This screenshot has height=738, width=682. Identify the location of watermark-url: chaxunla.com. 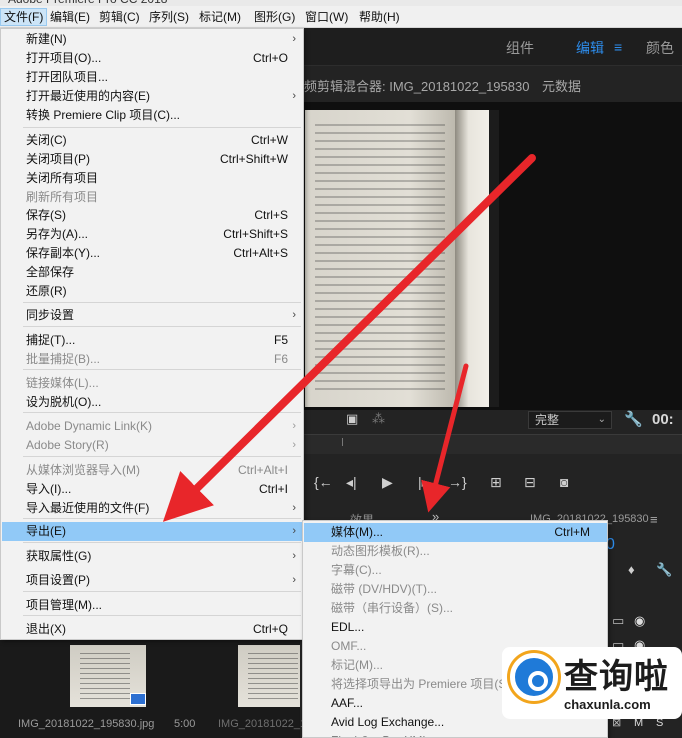
(607, 704).